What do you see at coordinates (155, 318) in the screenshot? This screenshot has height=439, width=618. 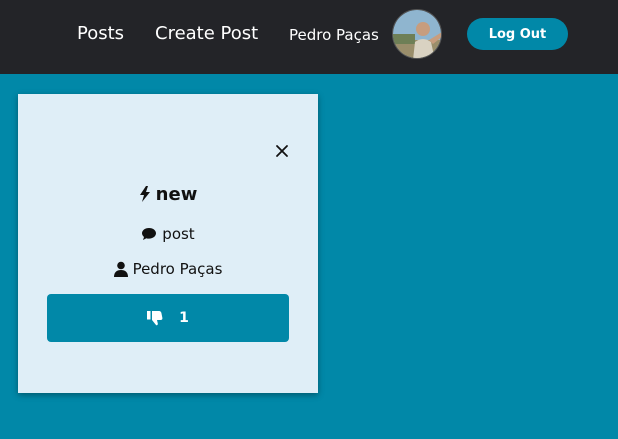 I see `thumbs-down-icon` at bounding box center [155, 318].